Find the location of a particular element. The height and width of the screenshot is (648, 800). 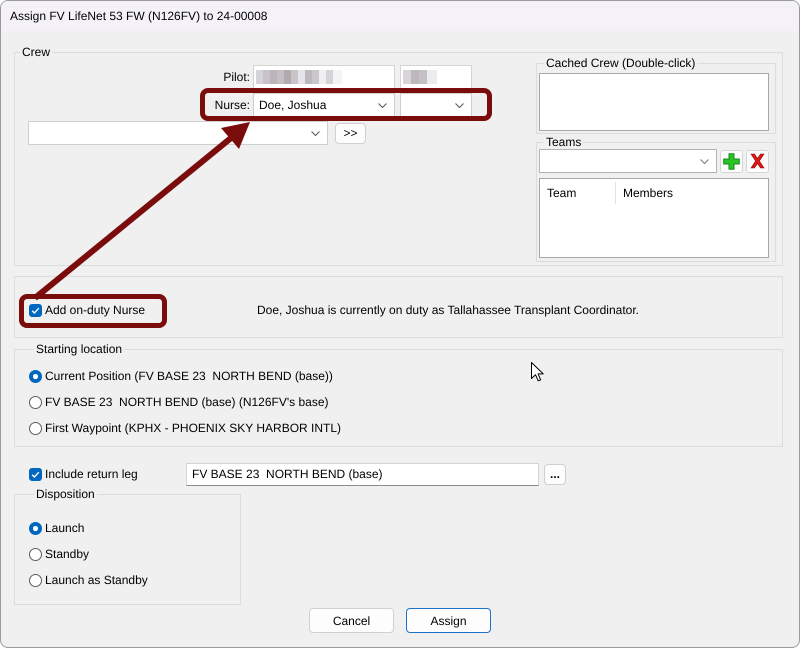

crew-member-combobox is located at coordinates (178, 133).